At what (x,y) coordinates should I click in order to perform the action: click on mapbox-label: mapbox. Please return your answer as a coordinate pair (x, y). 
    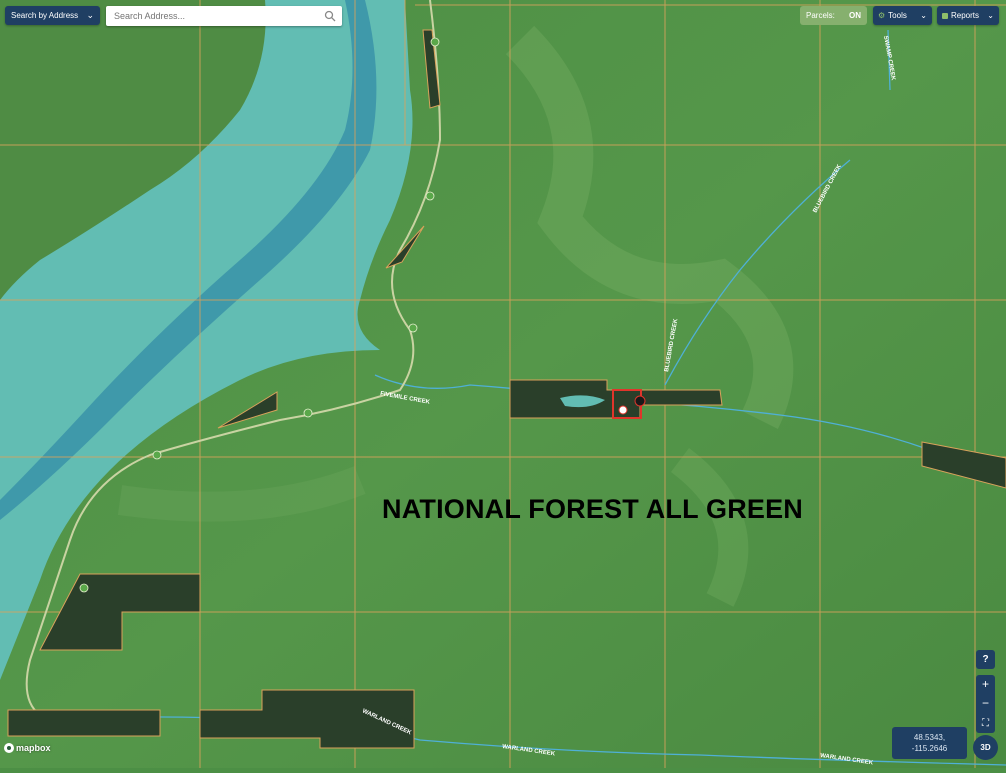
    Looking at the image, I should click on (33, 748).